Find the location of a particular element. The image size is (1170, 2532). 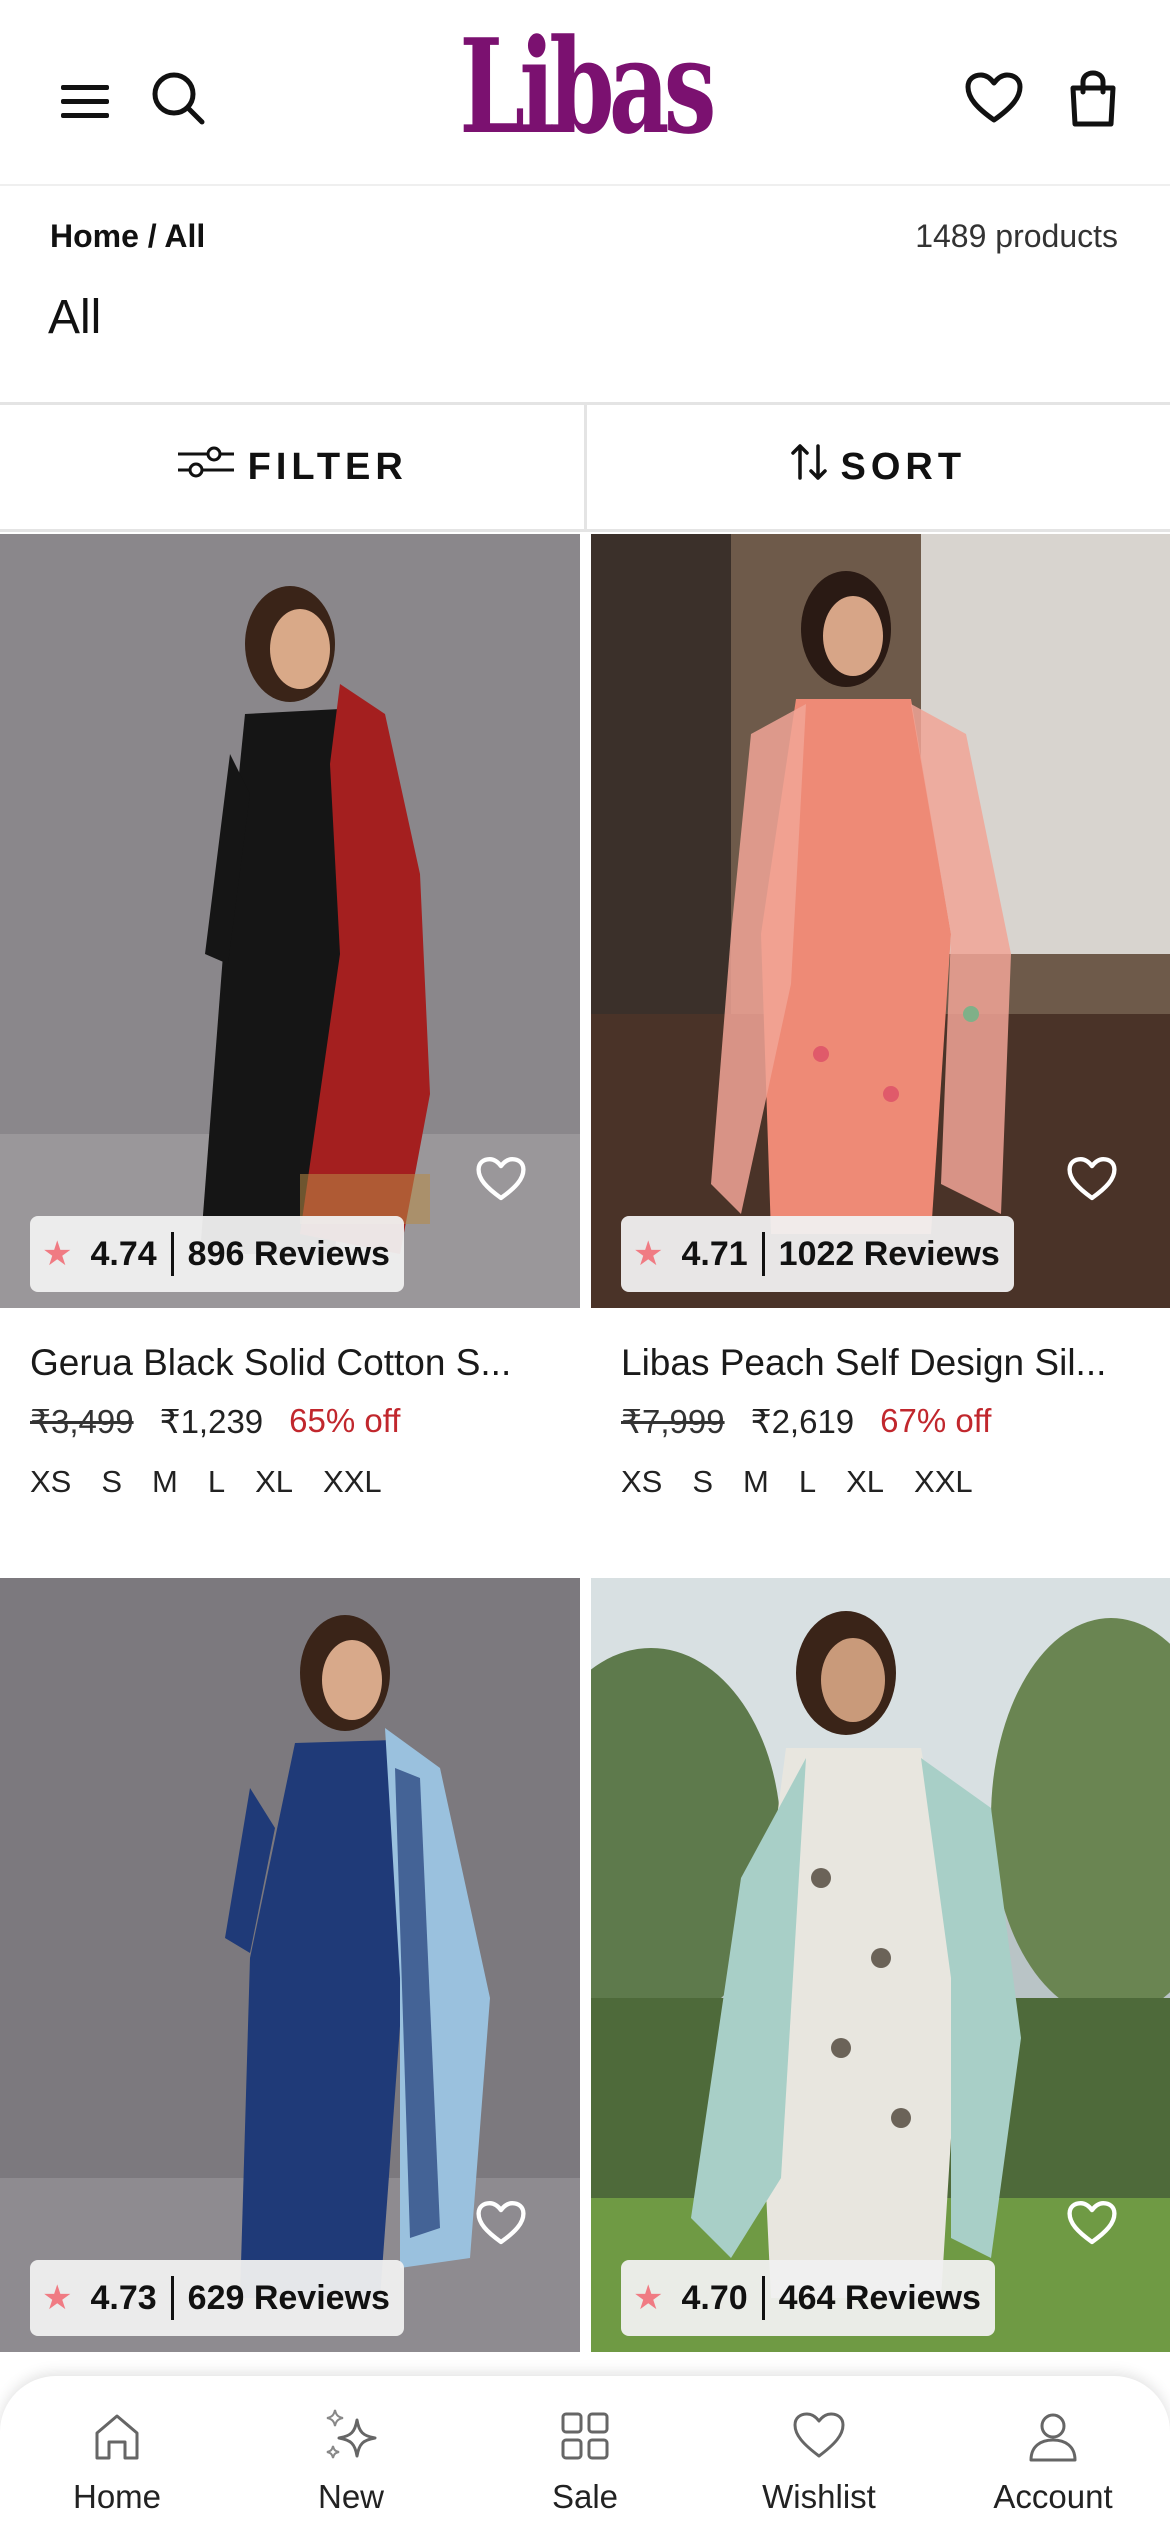

home-icon is located at coordinates (117, 2437).